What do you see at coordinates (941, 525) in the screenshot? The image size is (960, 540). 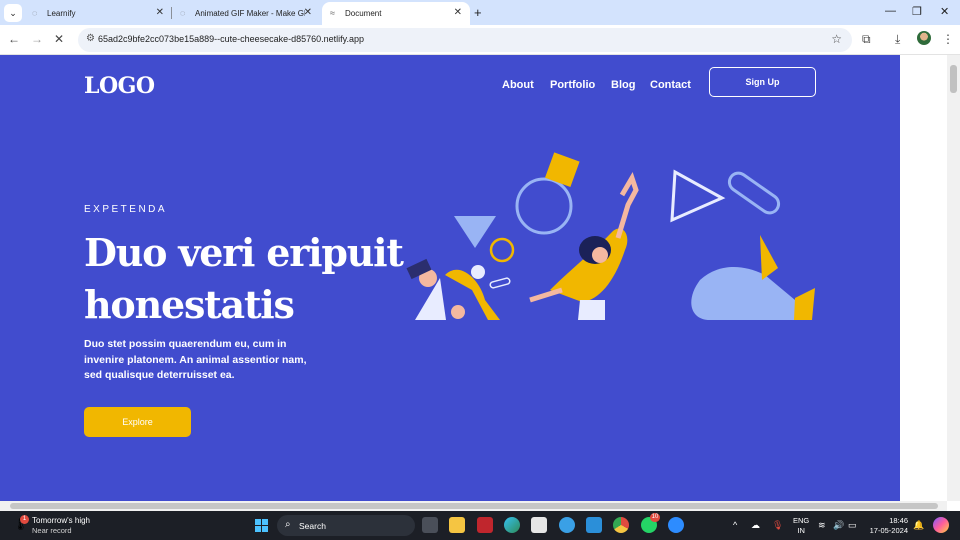 I see `copilot-icon` at bounding box center [941, 525].